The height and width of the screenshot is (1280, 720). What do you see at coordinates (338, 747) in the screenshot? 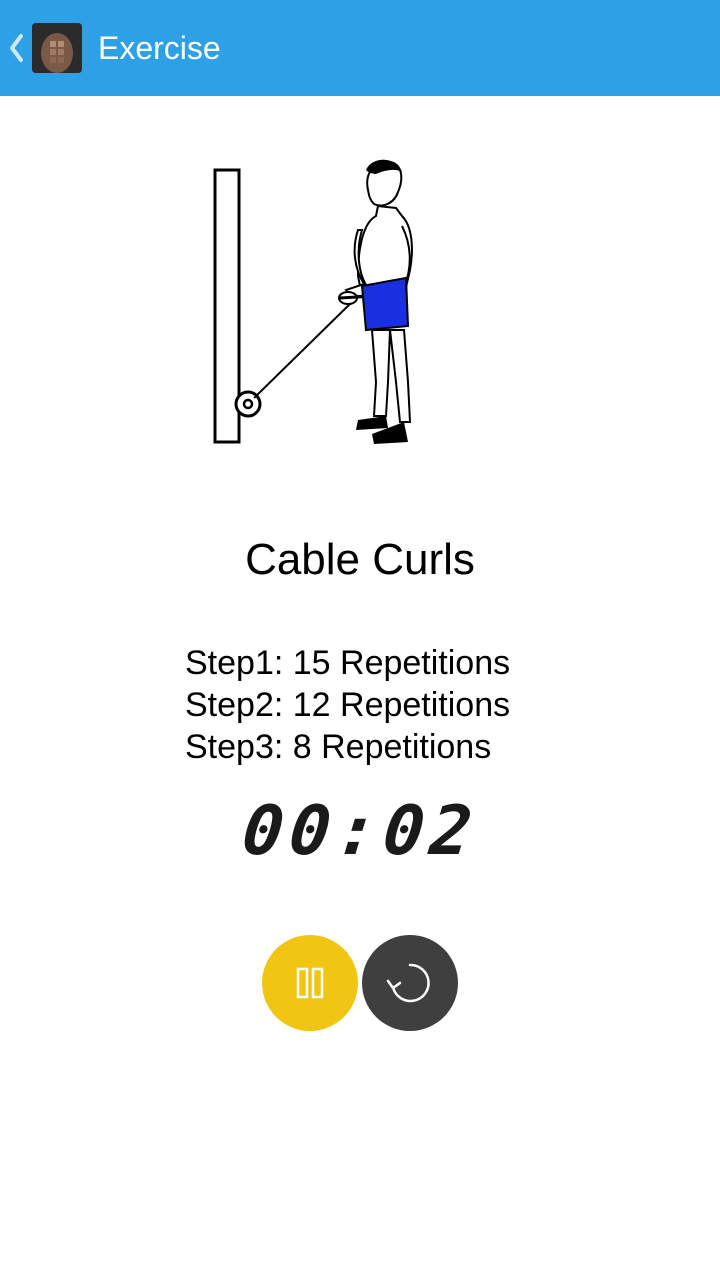
I see `step-3: Step3: 8 Repetitions` at bounding box center [338, 747].